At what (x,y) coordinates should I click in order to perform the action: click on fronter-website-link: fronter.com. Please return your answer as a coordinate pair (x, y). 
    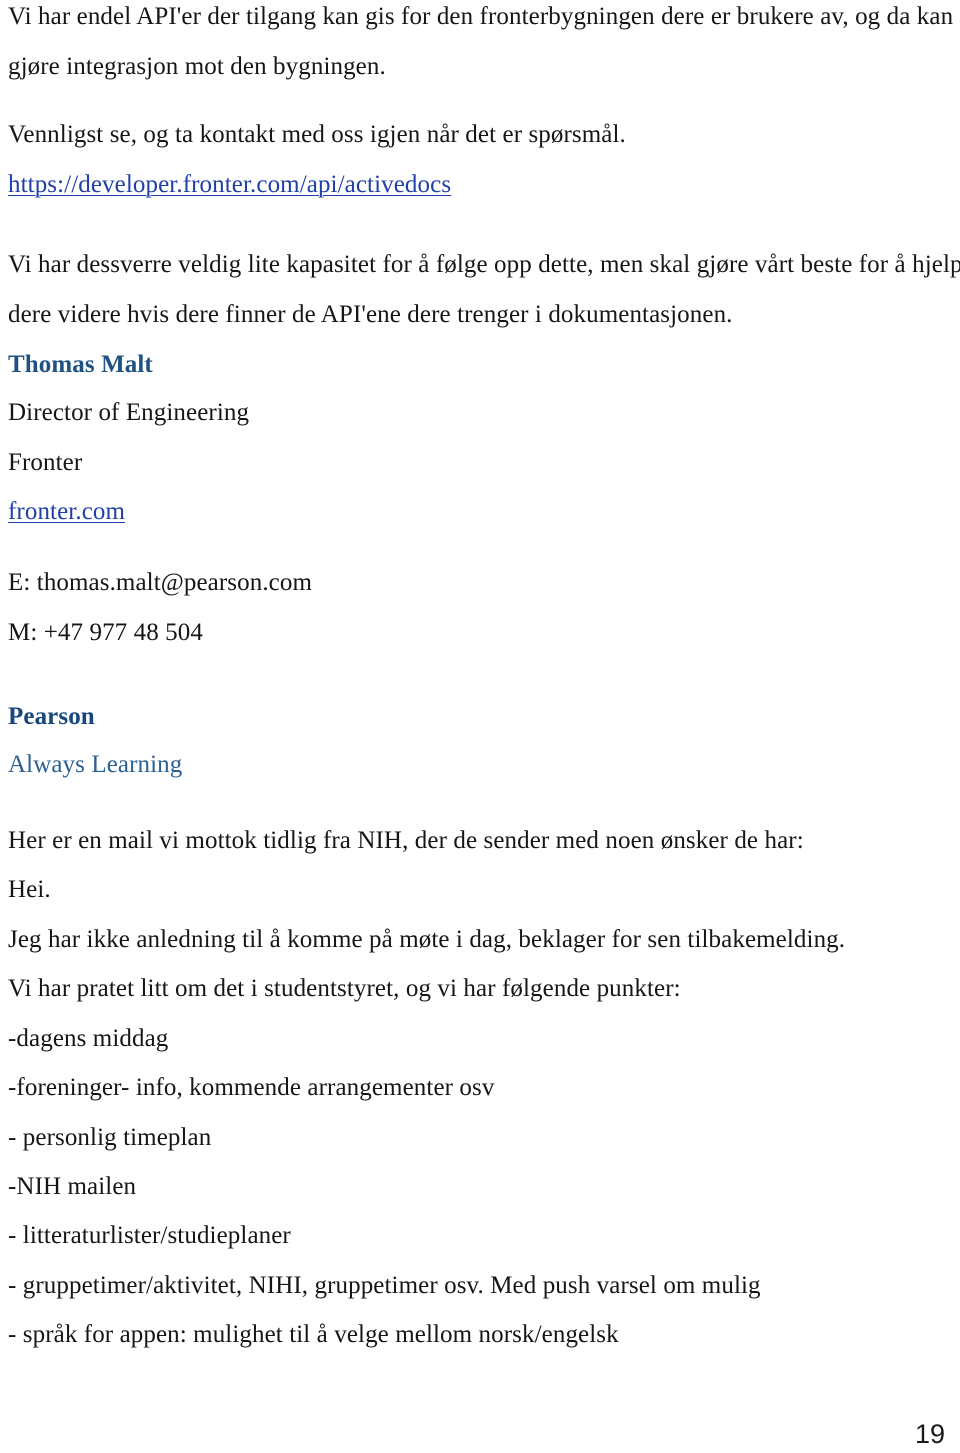
    Looking at the image, I should click on (66, 511).